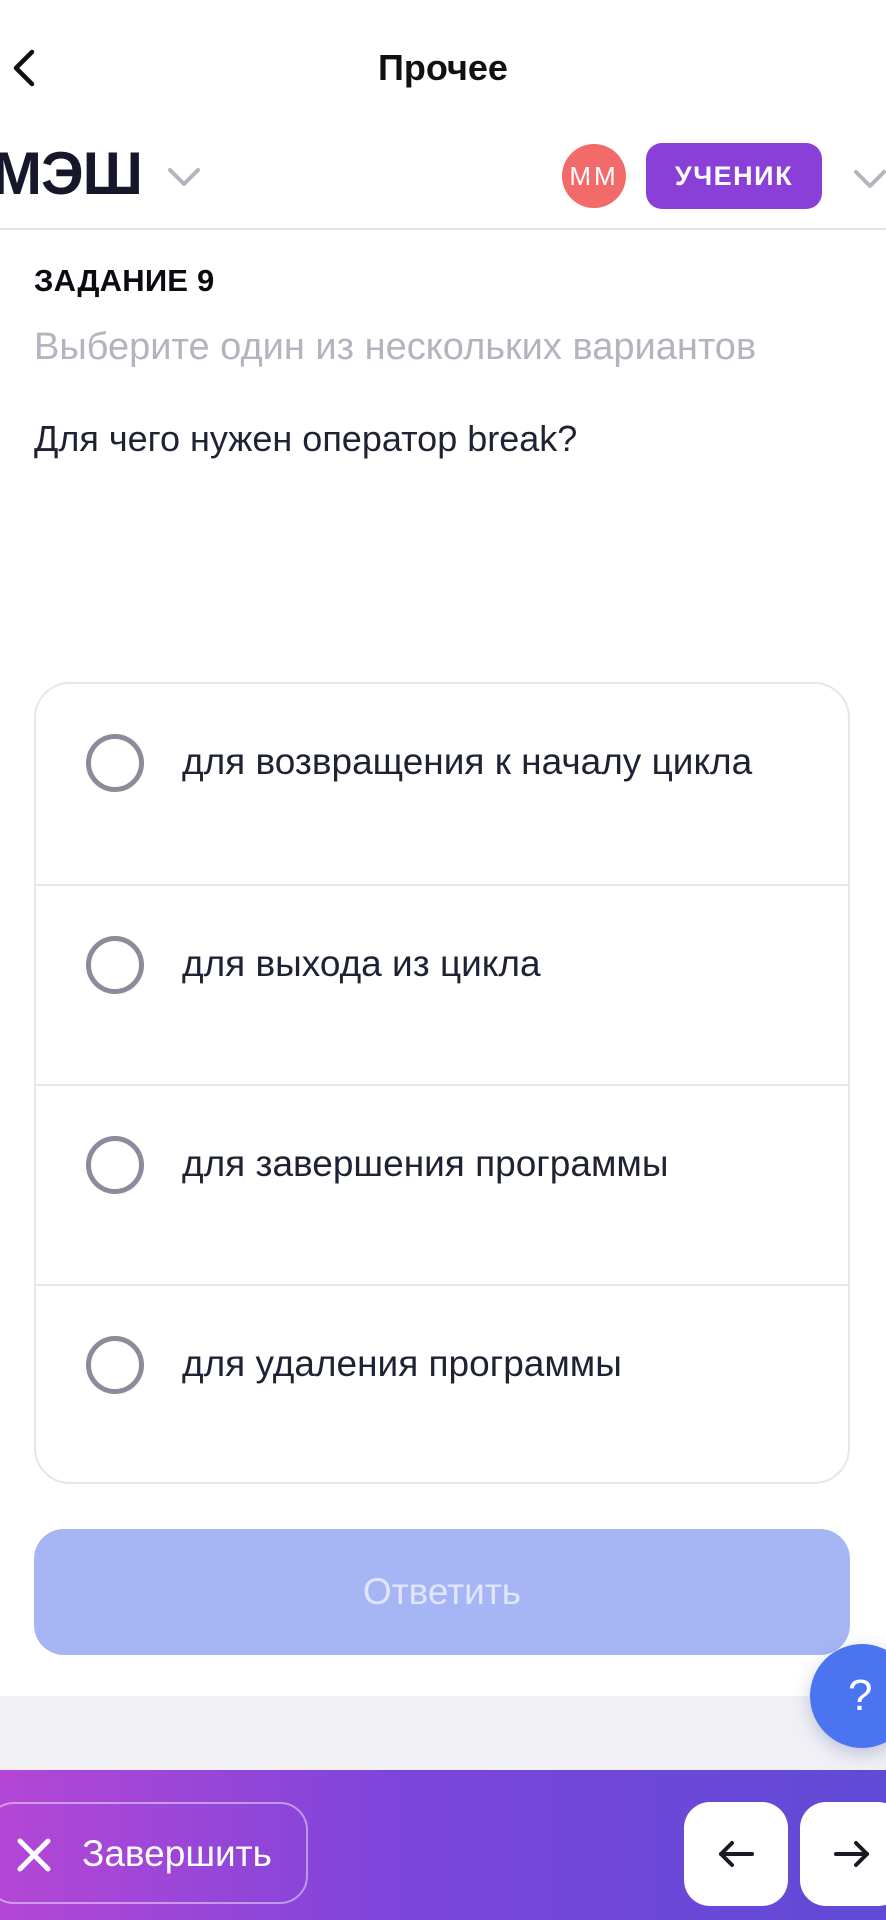 Image resolution: width=886 pixels, height=1920 pixels. Describe the element at coordinates (425, 1163) in the screenshot. I see `option-label: для завершения программы` at that location.